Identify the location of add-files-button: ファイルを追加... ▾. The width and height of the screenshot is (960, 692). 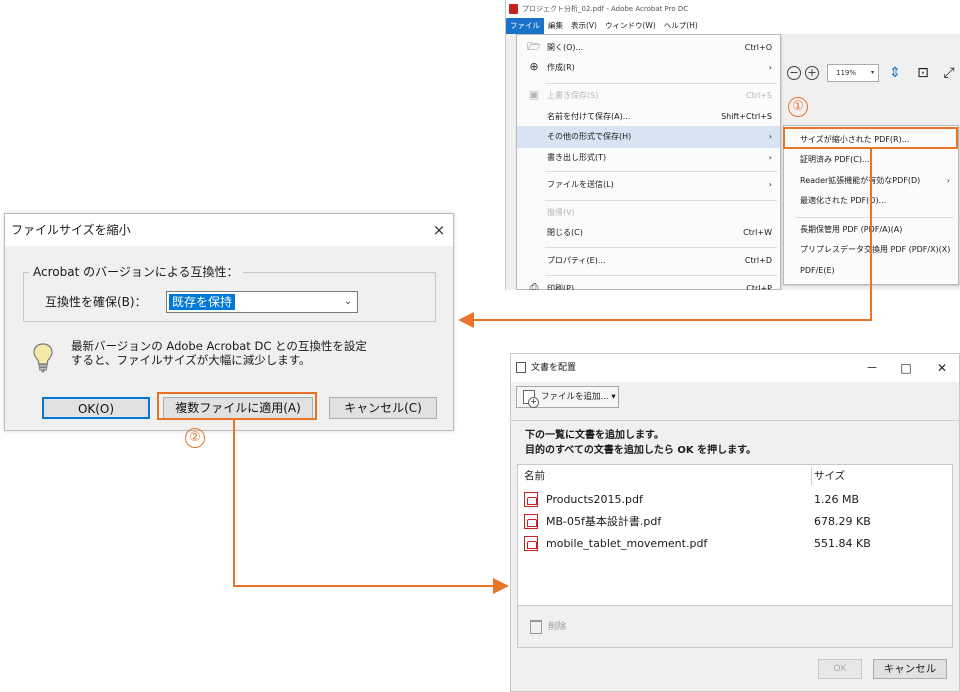
(567, 397).